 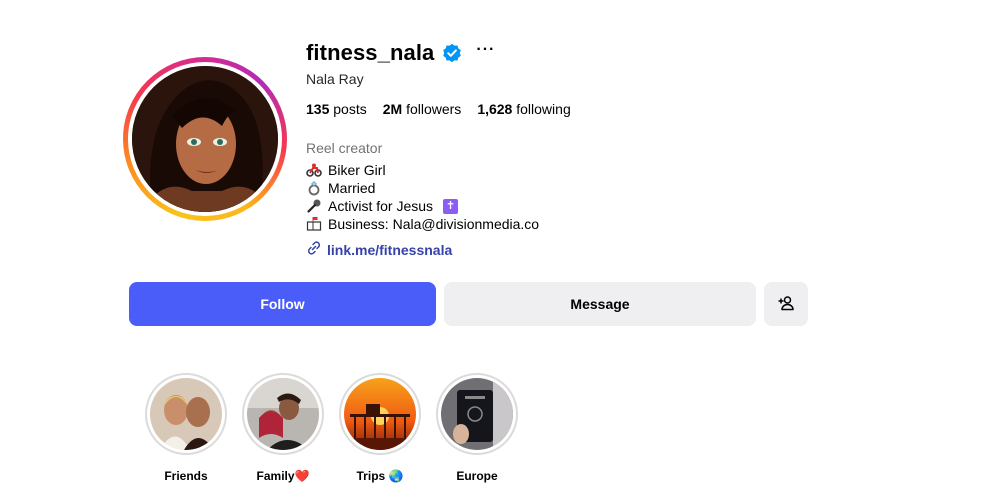 What do you see at coordinates (477, 476) in the screenshot?
I see `highlight-label: Europe` at bounding box center [477, 476].